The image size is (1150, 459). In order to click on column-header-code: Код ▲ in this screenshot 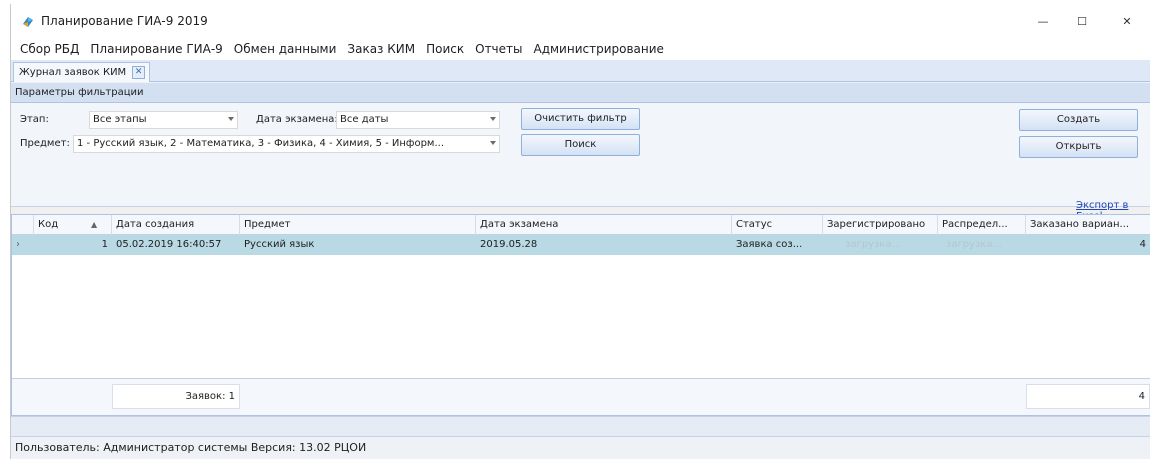, I will do `click(73, 225)`.